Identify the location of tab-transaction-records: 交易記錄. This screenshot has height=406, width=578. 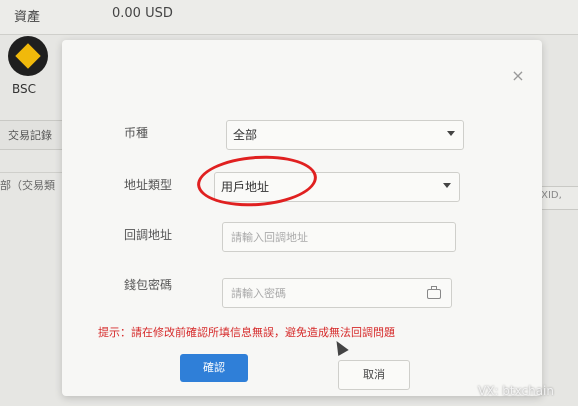
(31, 135).